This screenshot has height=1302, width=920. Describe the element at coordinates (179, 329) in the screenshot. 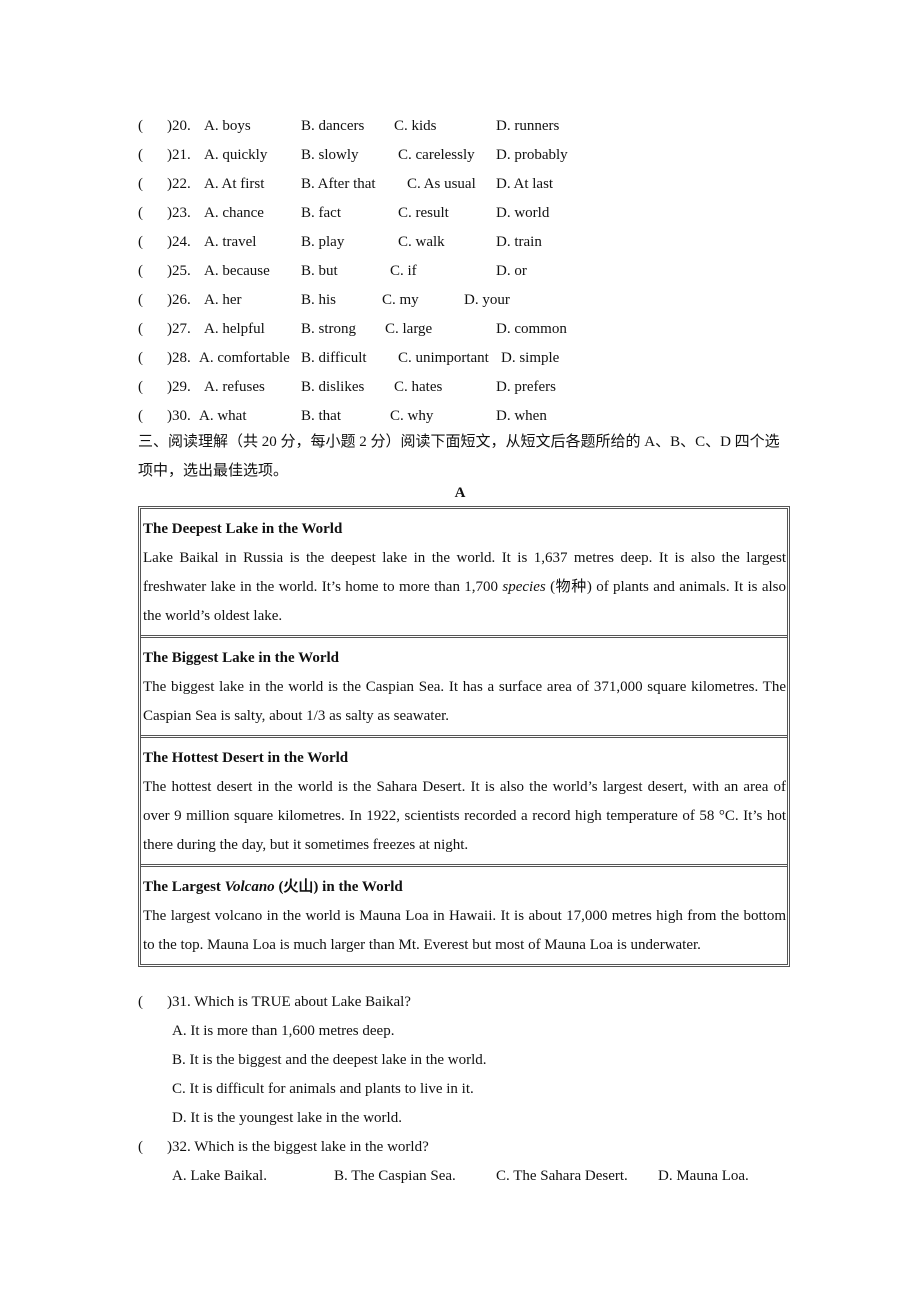

I see `question-number: )27.` at that location.